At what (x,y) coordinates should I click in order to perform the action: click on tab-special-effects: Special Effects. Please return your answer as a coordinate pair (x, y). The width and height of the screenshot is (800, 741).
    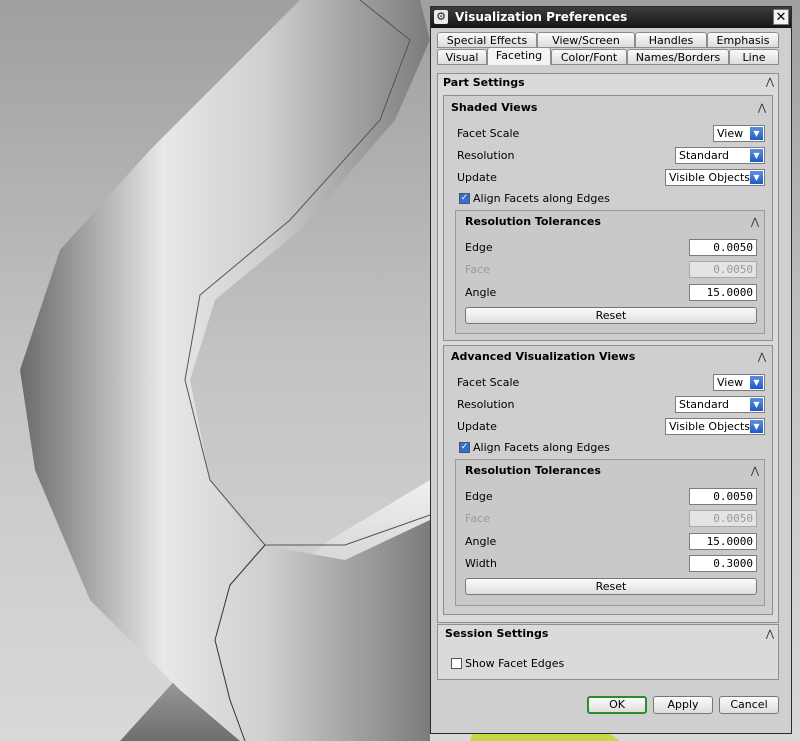
    Looking at the image, I should click on (487, 40).